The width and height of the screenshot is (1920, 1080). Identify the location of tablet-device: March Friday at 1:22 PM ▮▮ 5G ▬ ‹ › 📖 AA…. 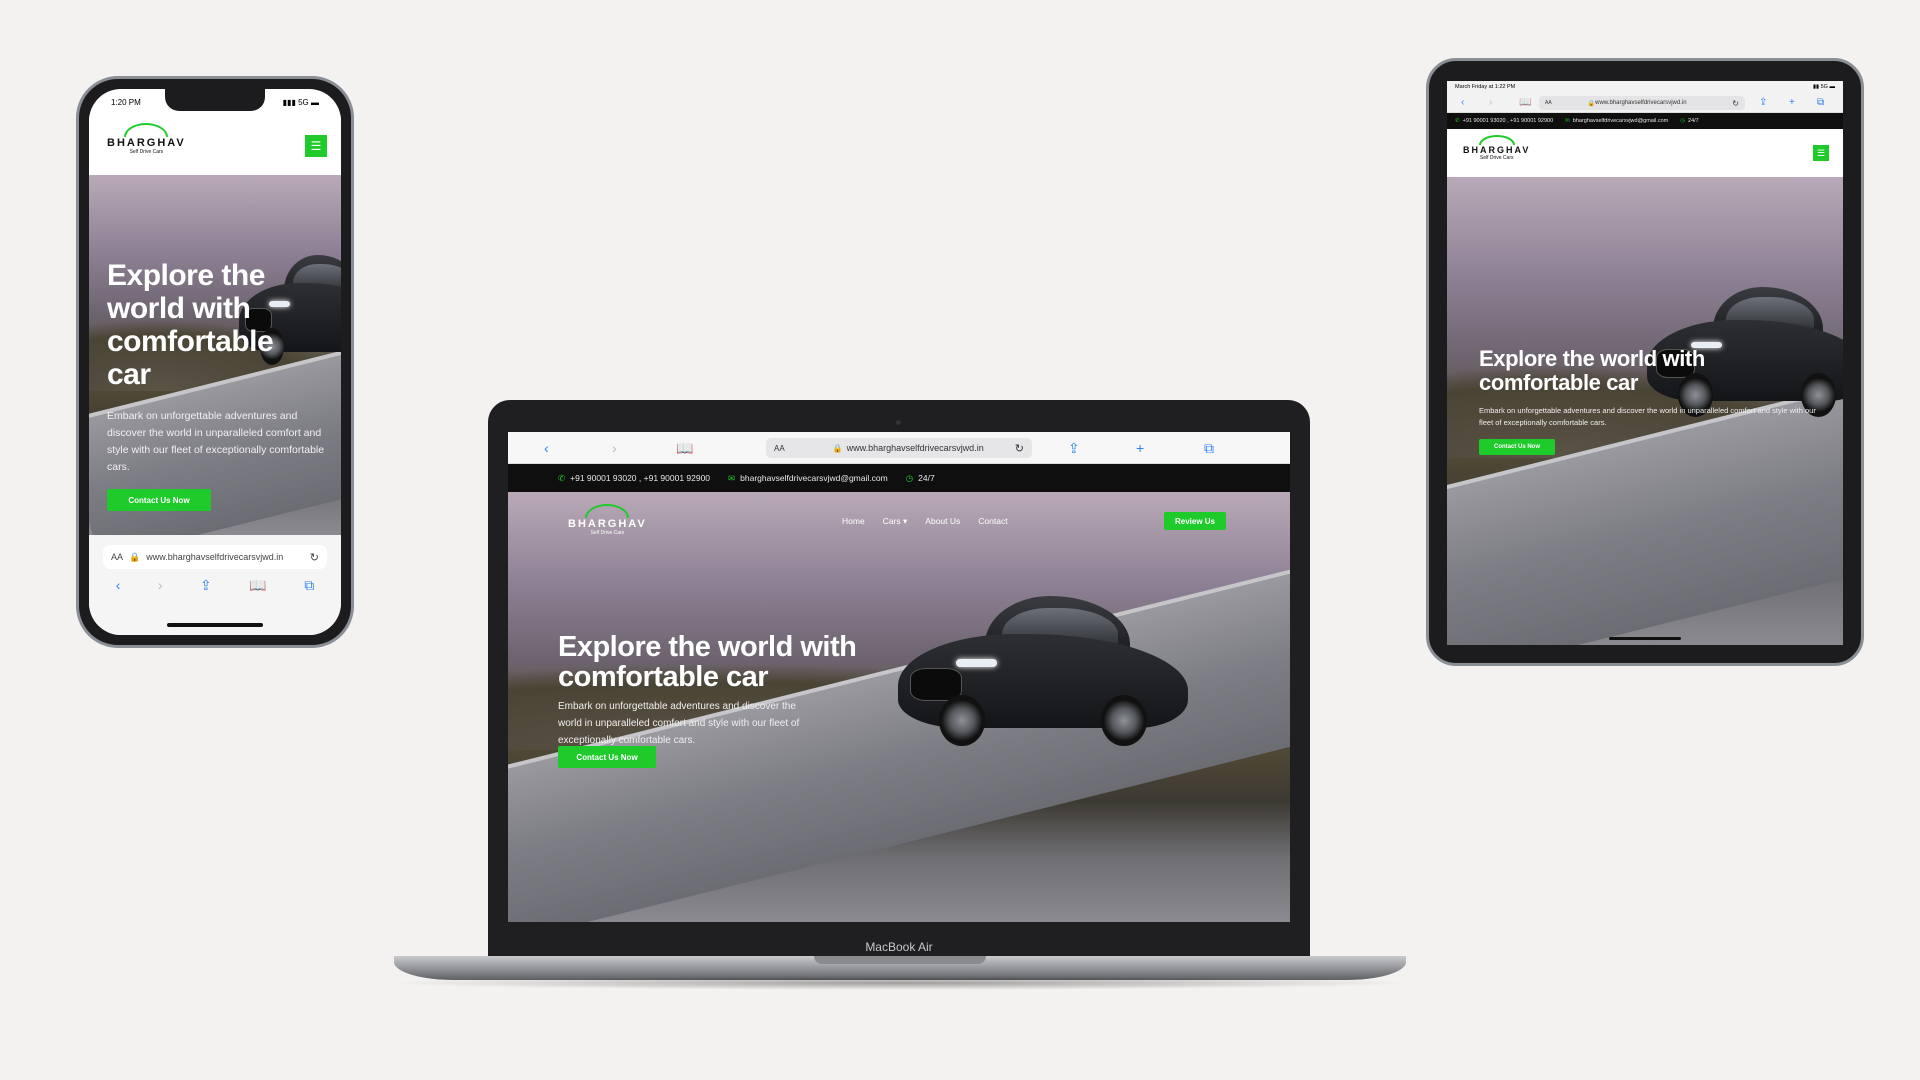
(1645, 362).